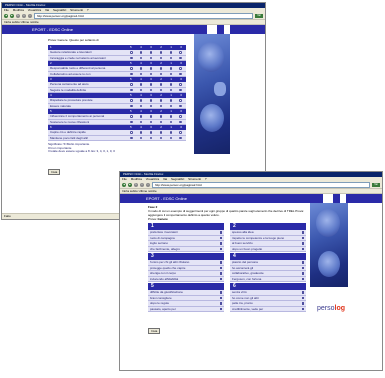 This screenshot has width=385, height=378. Describe the element at coordinates (186, 309) in the screenshot. I see `word-option: passato, aperto per` at that location.